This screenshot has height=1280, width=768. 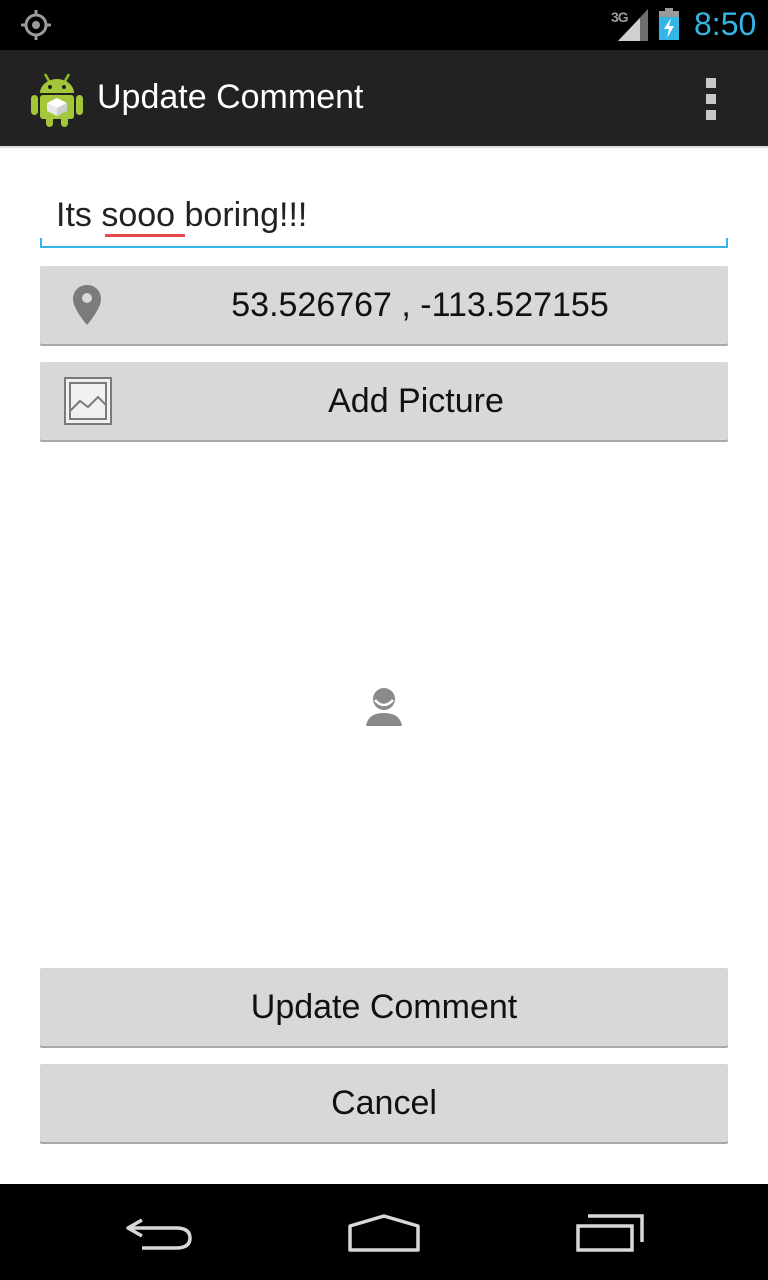 I want to click on cancel-label: Cancel, so click(x=384, y=1103).